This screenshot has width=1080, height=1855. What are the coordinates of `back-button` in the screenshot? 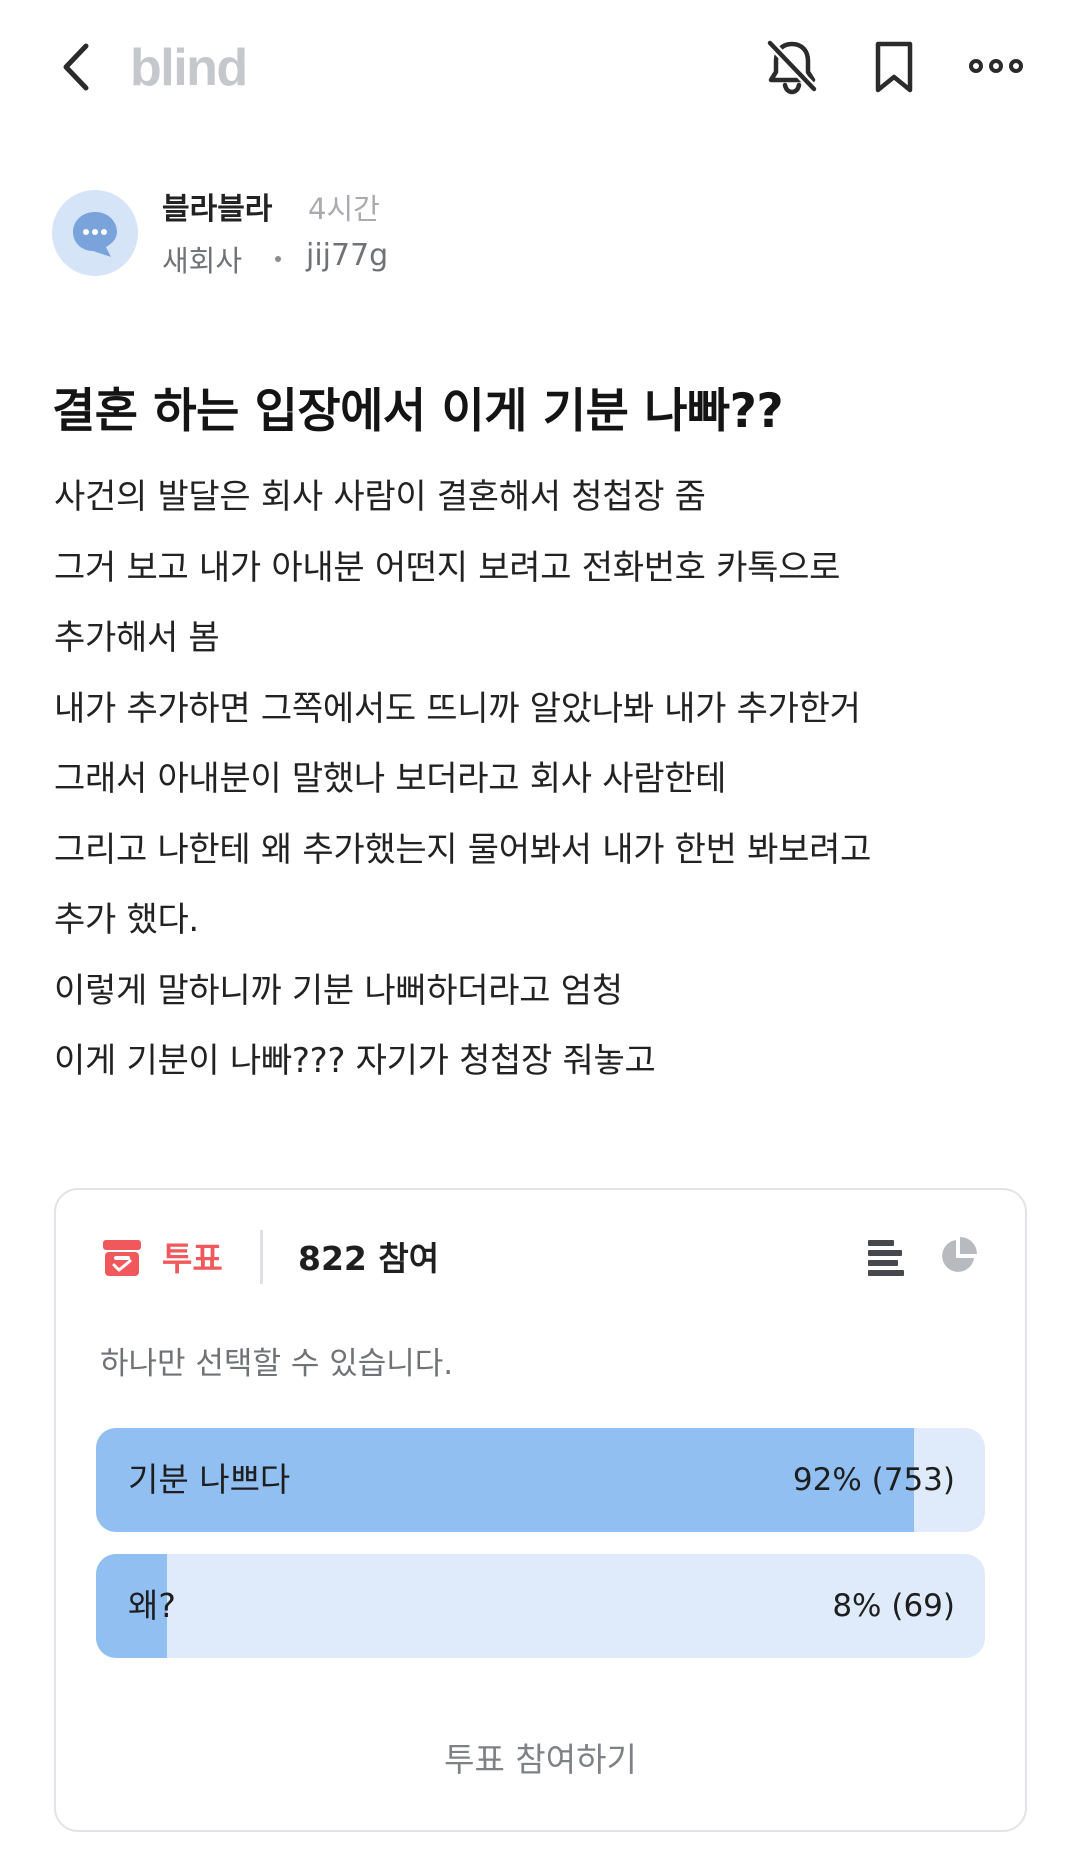 It's located at (78, 67).